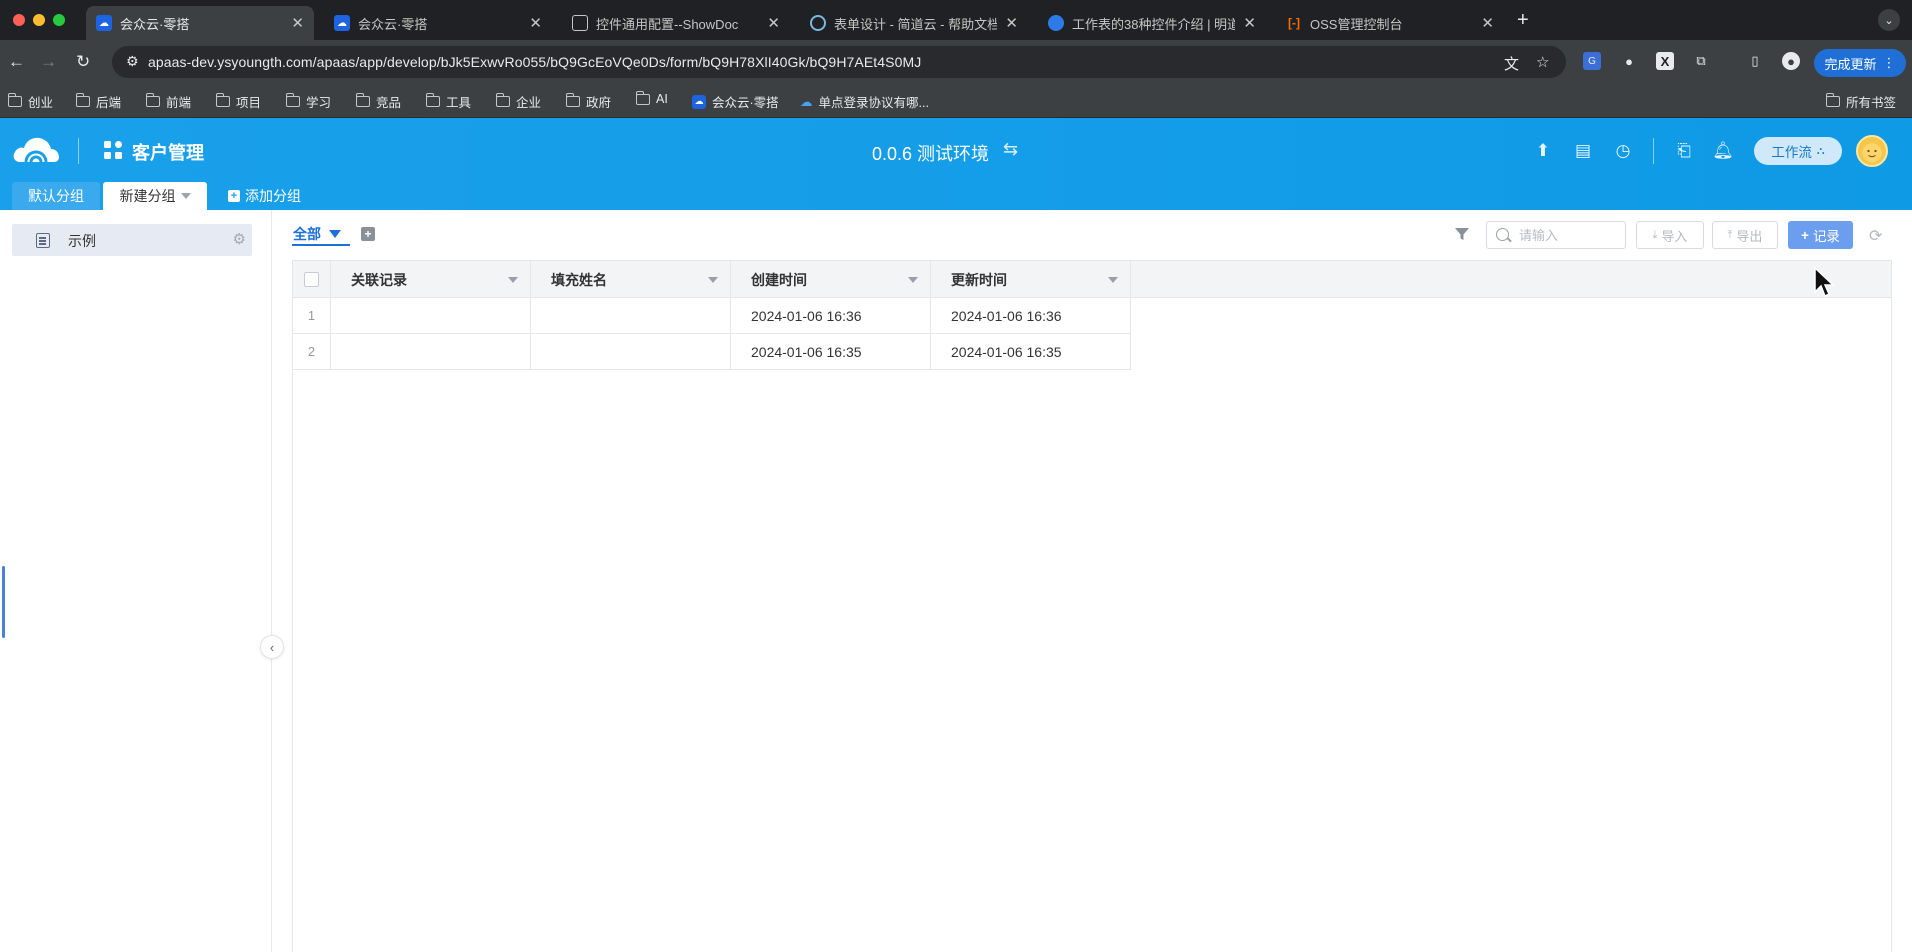 Image resolution: width=1912 pixels, height=952 pixels. I want to click on bookmark-folder: 竞品, so click(378, 101).